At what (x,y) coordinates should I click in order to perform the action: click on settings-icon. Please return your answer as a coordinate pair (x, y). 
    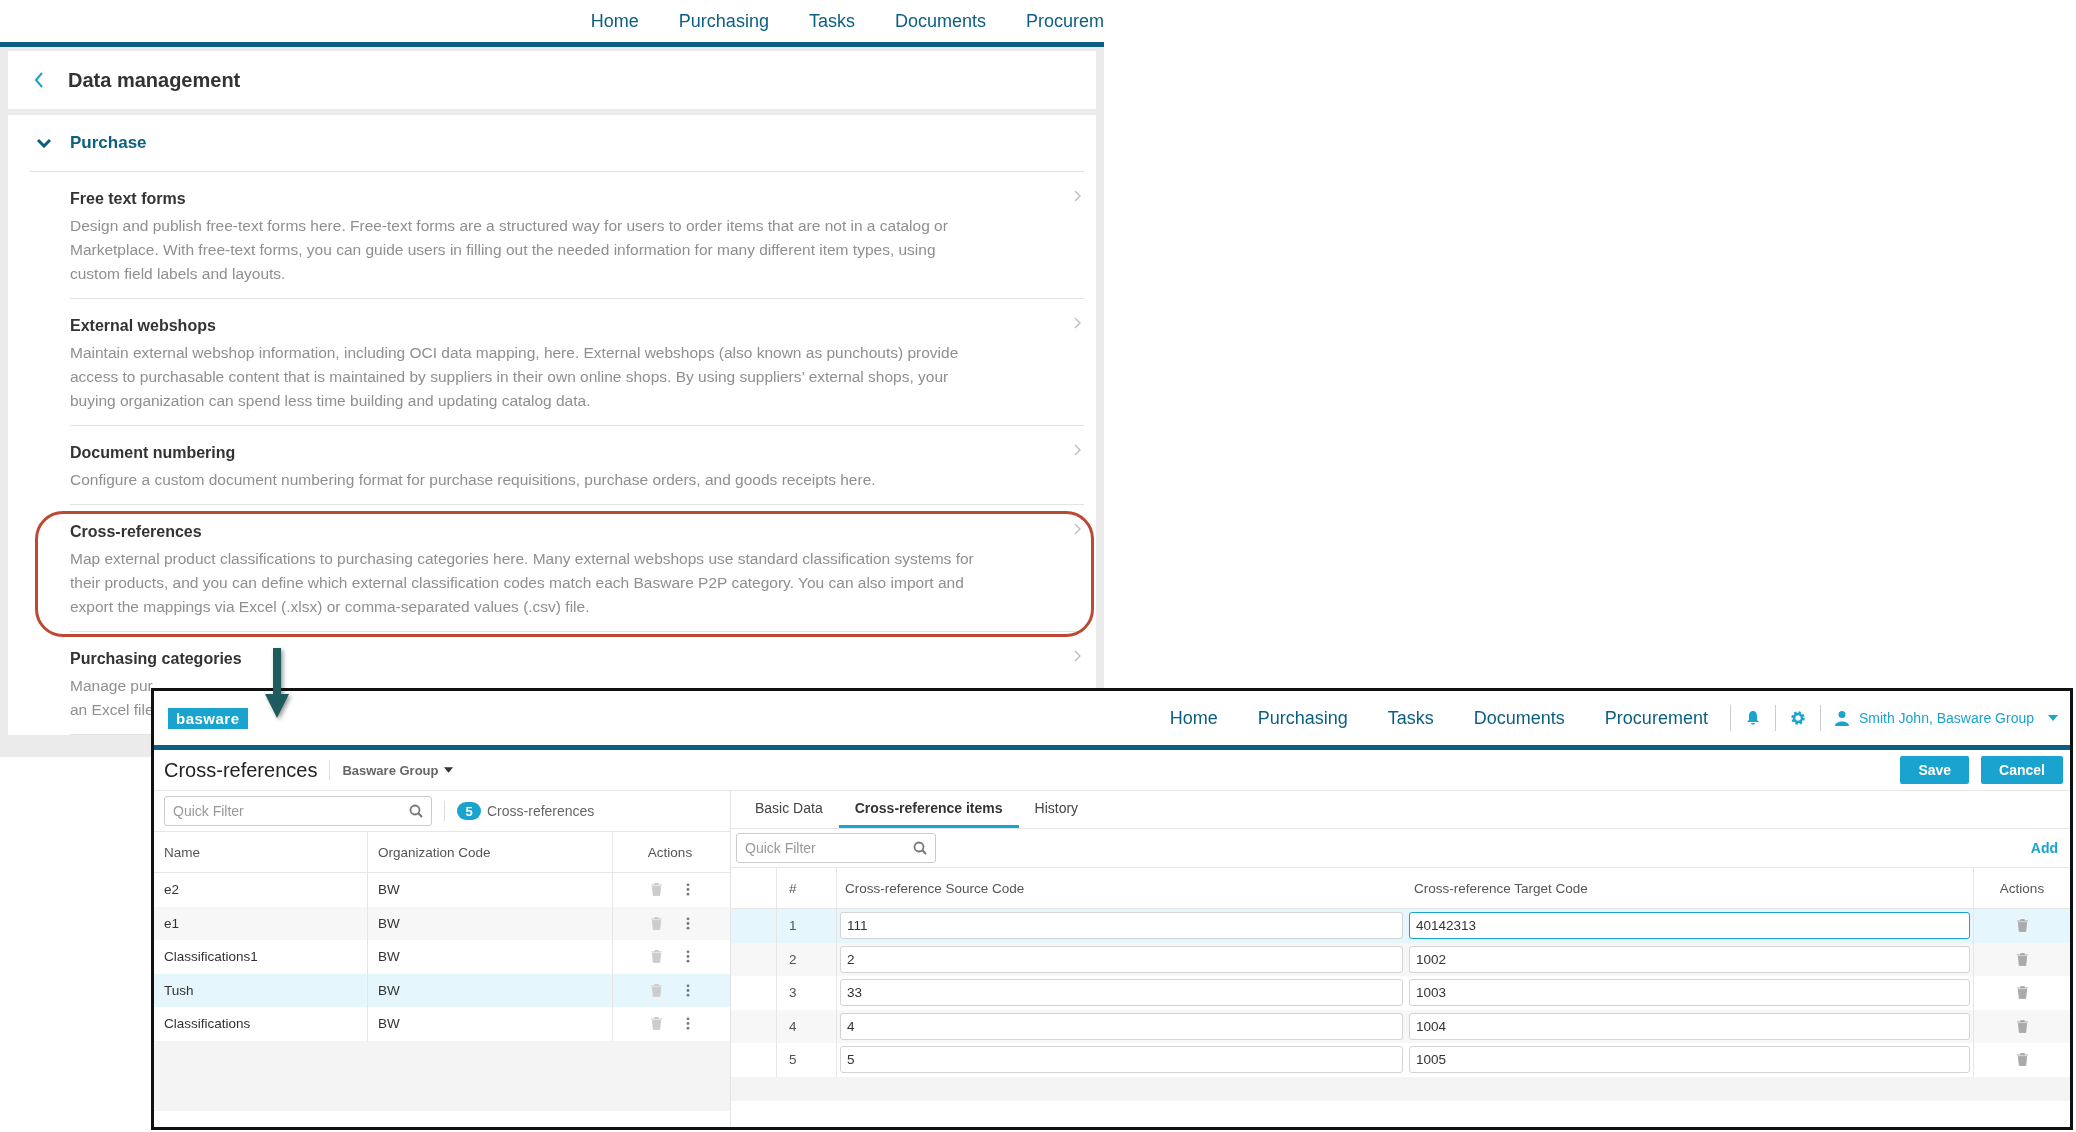
    Looking at the image, I should click on (1797, 718).